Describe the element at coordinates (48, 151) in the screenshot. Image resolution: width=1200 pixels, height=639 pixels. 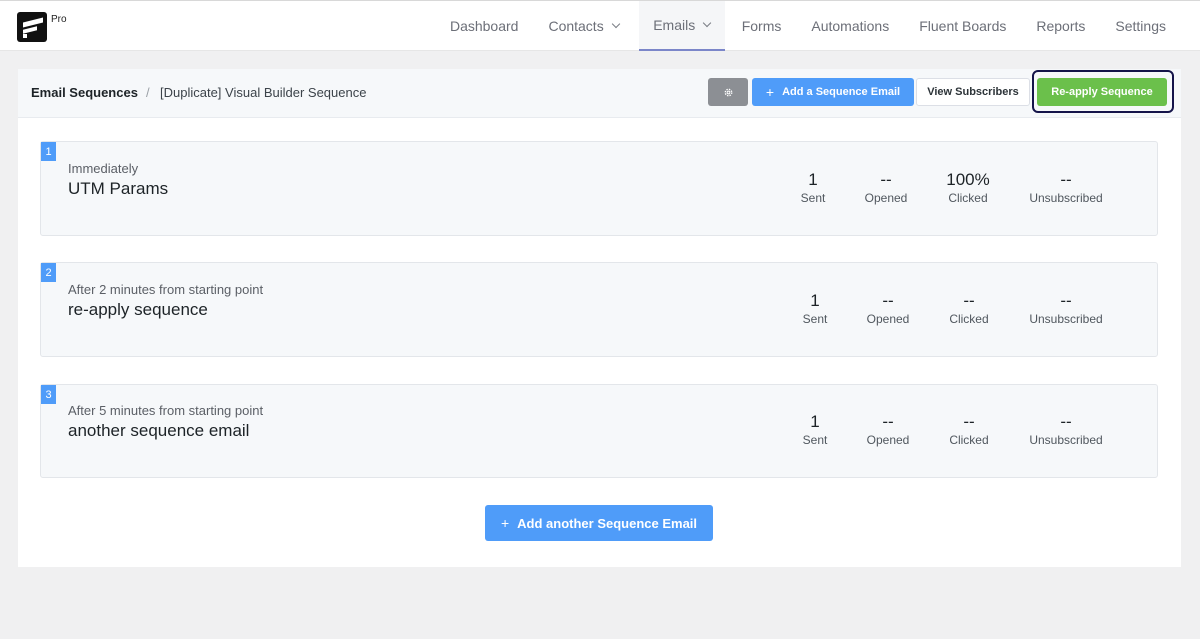
I see `sequence-index: 1` at that location.